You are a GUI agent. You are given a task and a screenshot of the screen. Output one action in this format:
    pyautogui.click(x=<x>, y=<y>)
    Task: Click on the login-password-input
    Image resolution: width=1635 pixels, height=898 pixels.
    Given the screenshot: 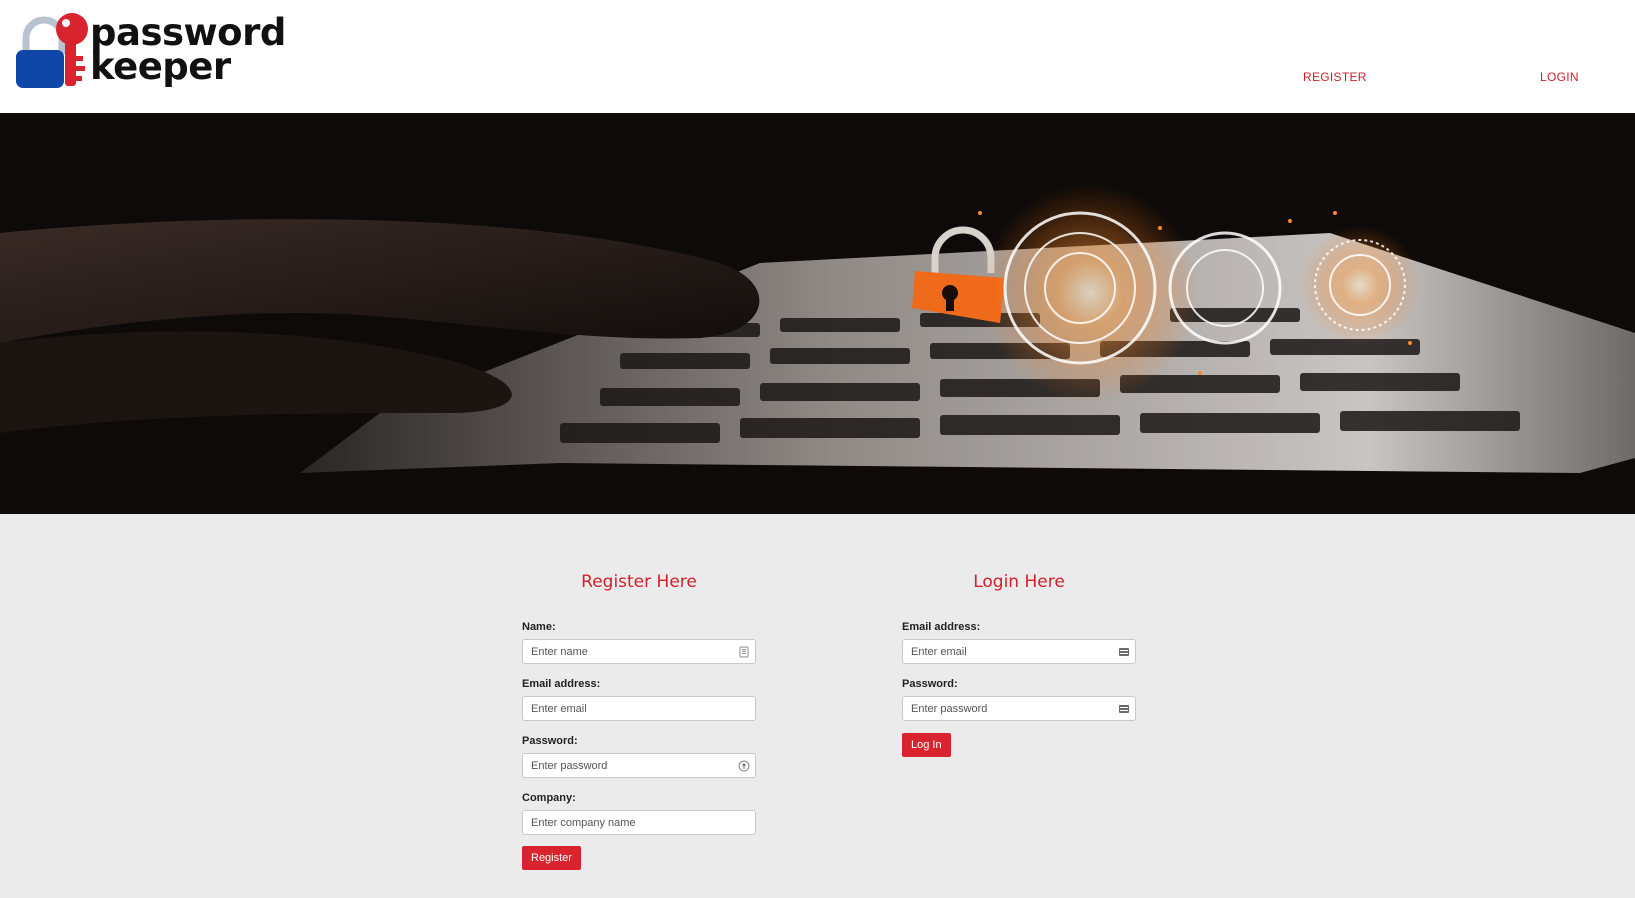 What is the action you would take?
    pyautogui.click(x=1019, y=708)
    